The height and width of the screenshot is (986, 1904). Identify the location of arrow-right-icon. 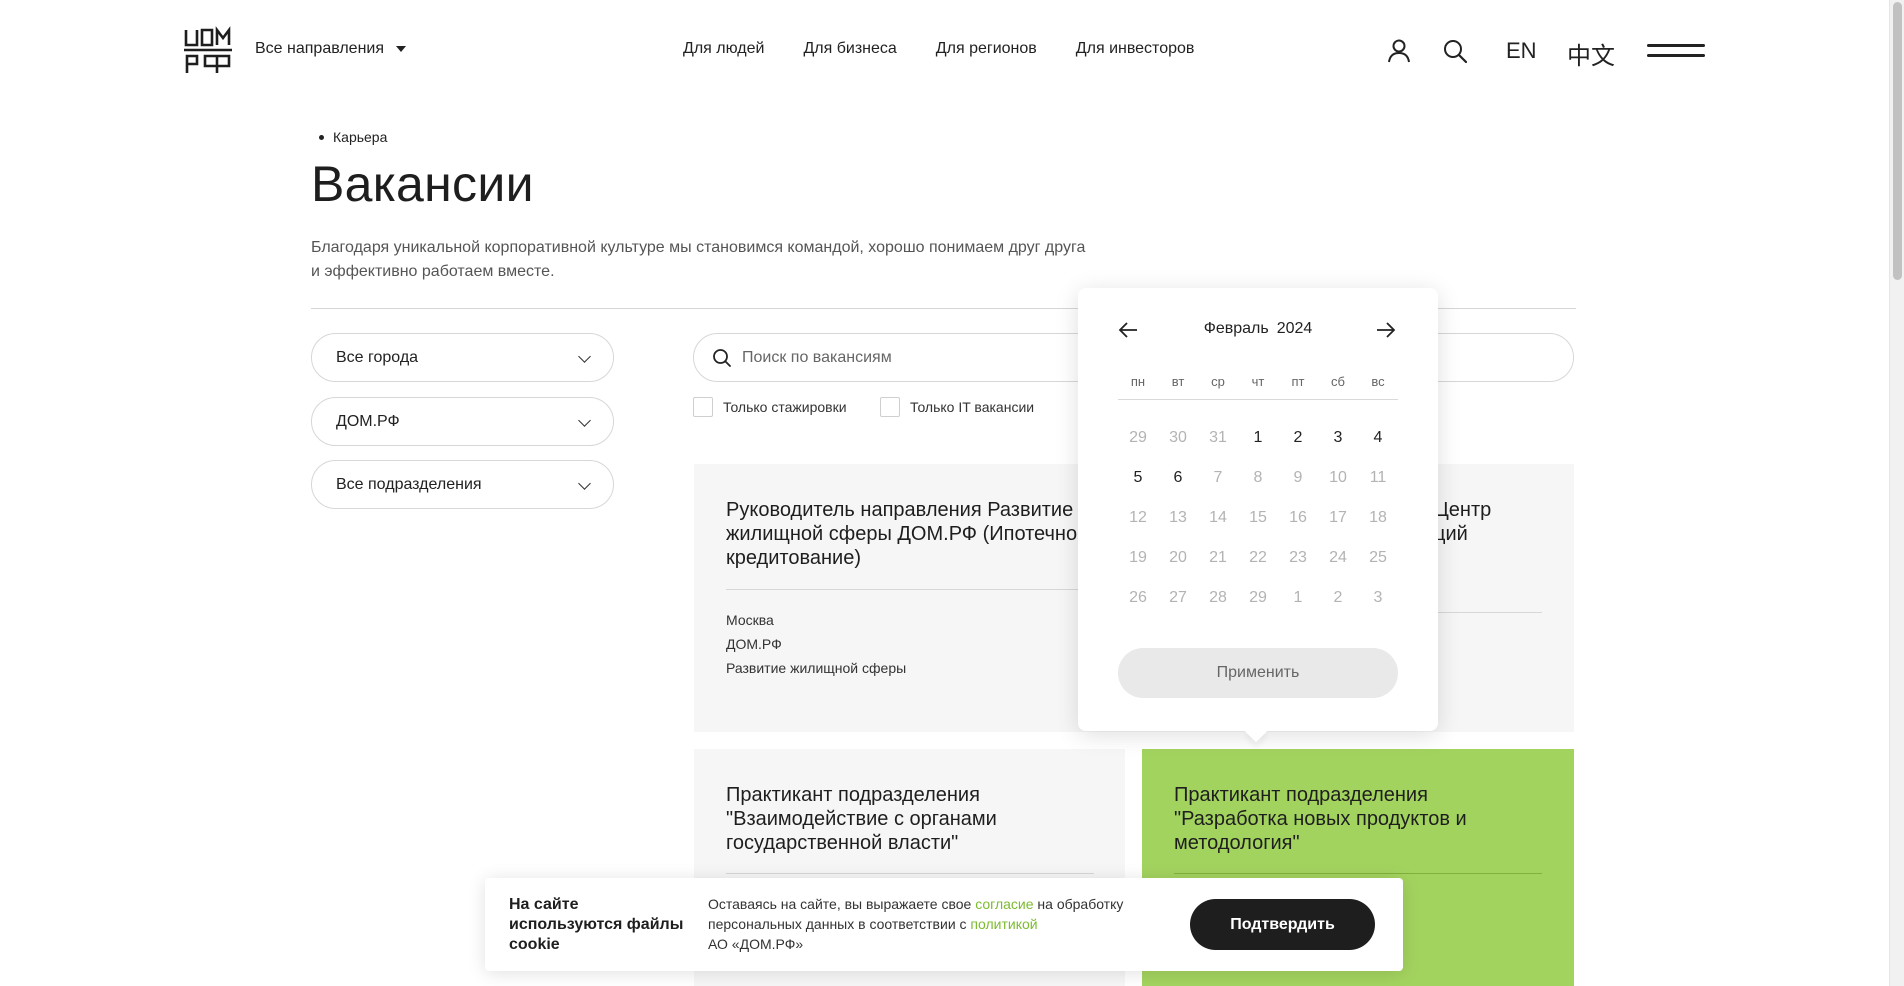
(1386, 330).